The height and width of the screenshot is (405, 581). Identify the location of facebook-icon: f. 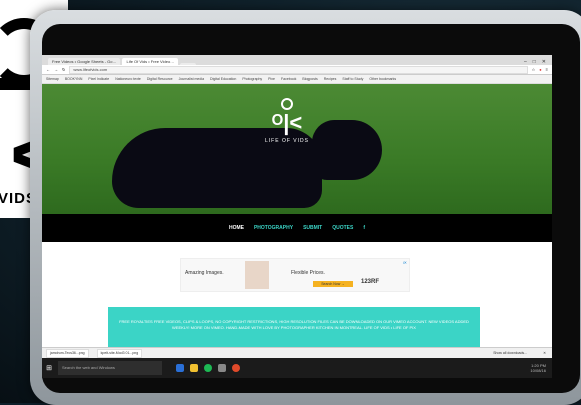
(364, 228).